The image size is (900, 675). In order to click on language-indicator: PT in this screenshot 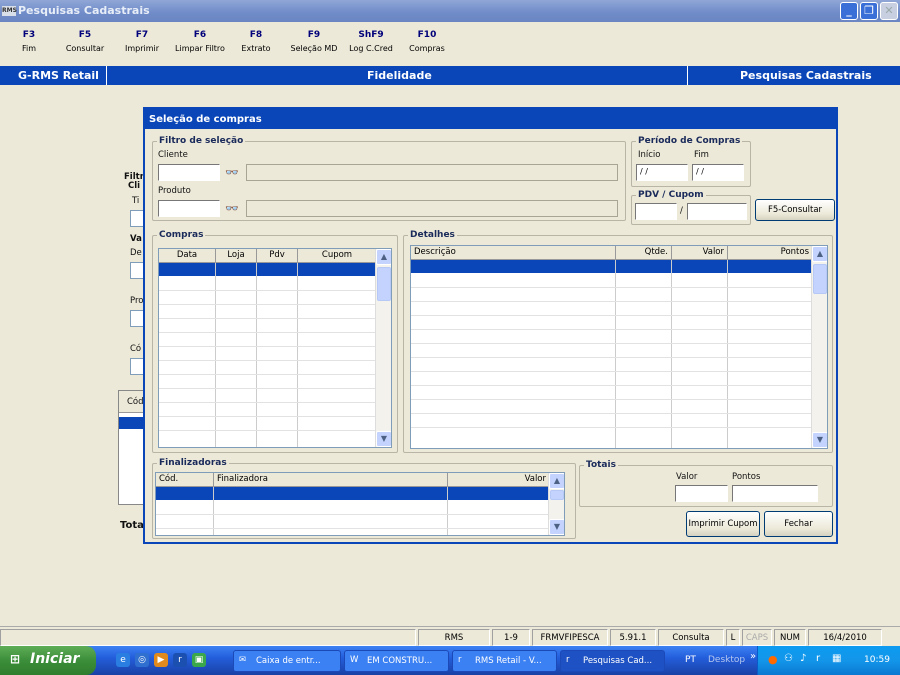, I will do `click(690, 660)`.